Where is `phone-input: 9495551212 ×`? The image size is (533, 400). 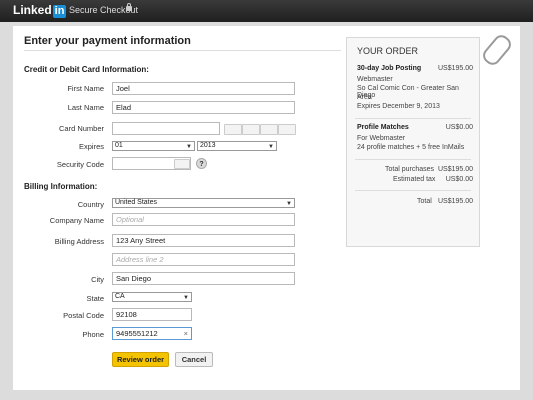 phone-input: 9495551212 × is located at coordinates (152, 333).